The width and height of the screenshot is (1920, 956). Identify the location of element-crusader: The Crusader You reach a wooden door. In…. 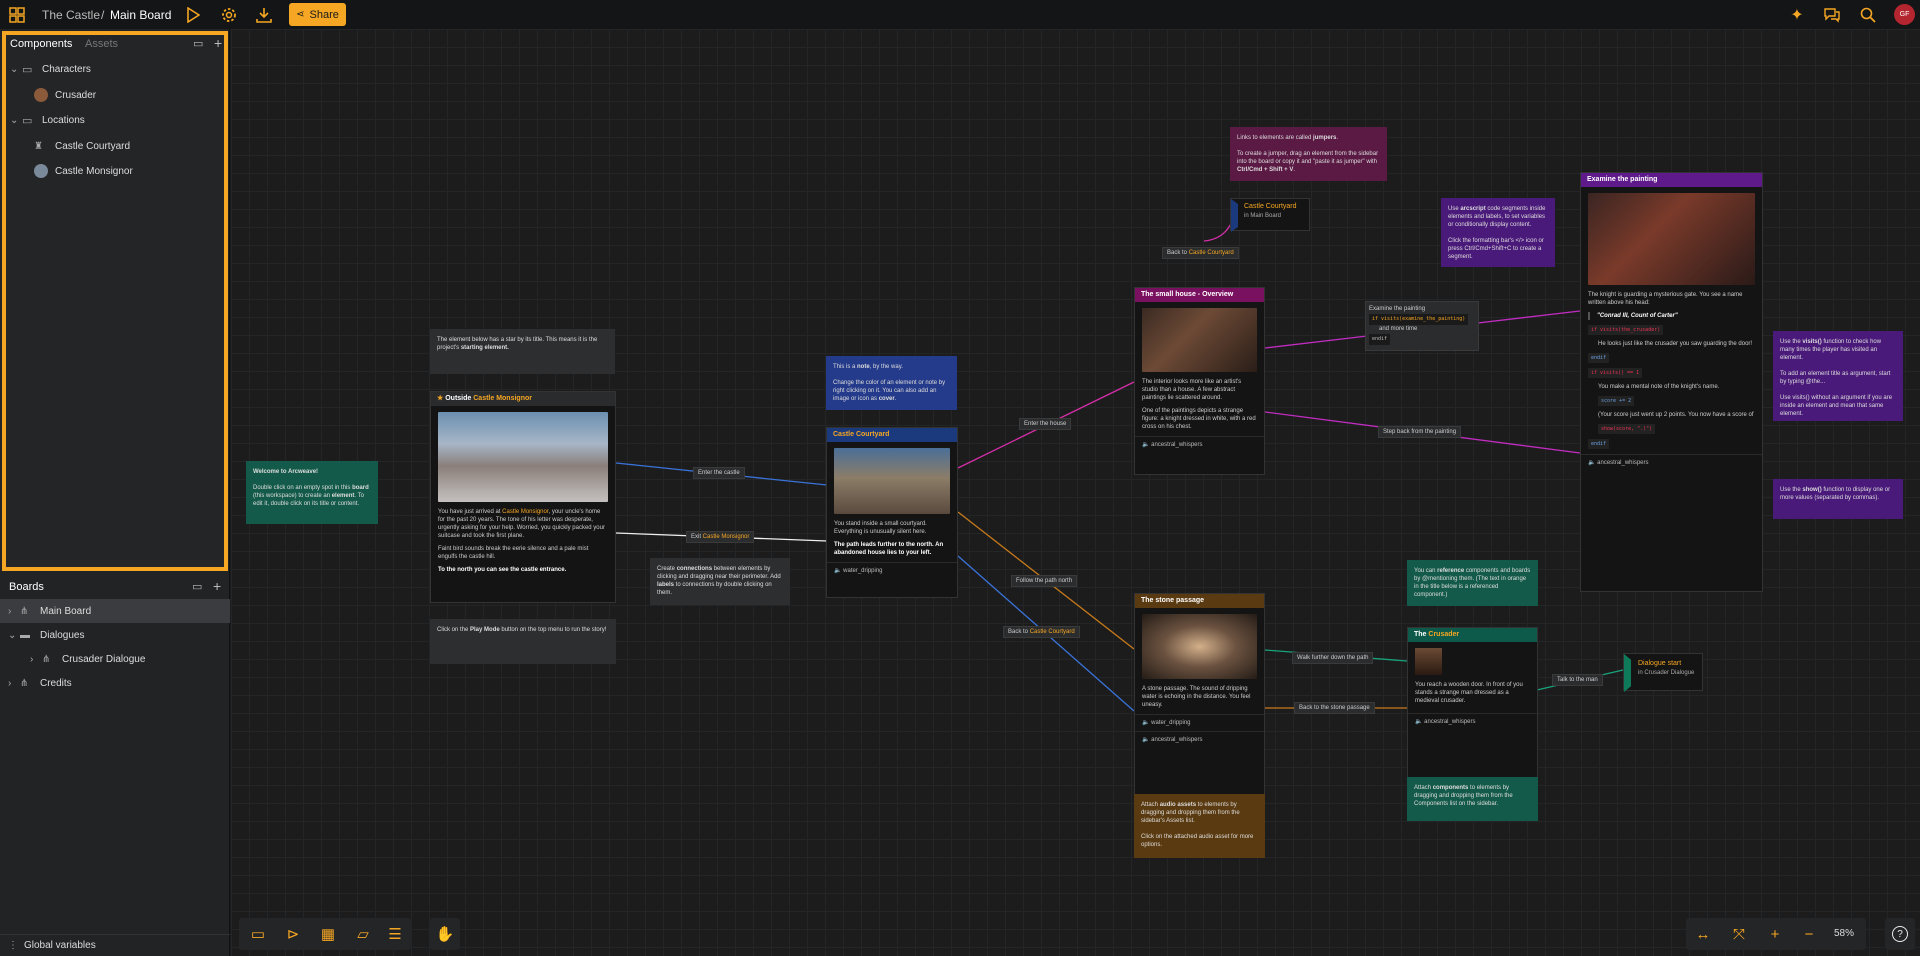
(1472, 702).